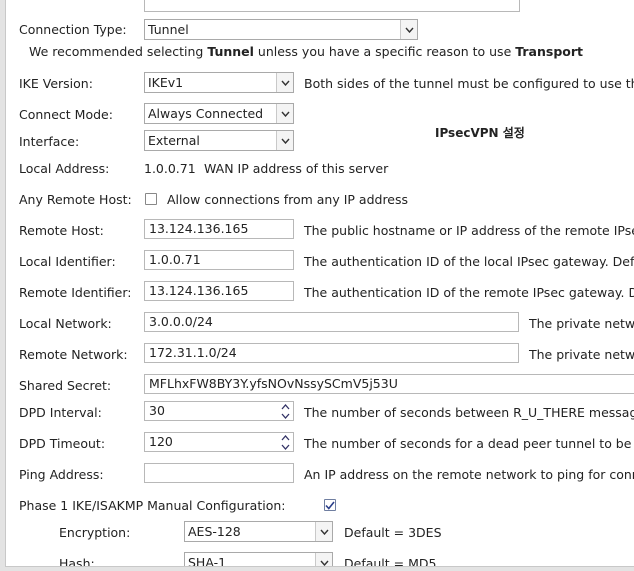 The height and width of the screenshot is (571, 634). I want to click on interface-select: External, so click(219, 140).